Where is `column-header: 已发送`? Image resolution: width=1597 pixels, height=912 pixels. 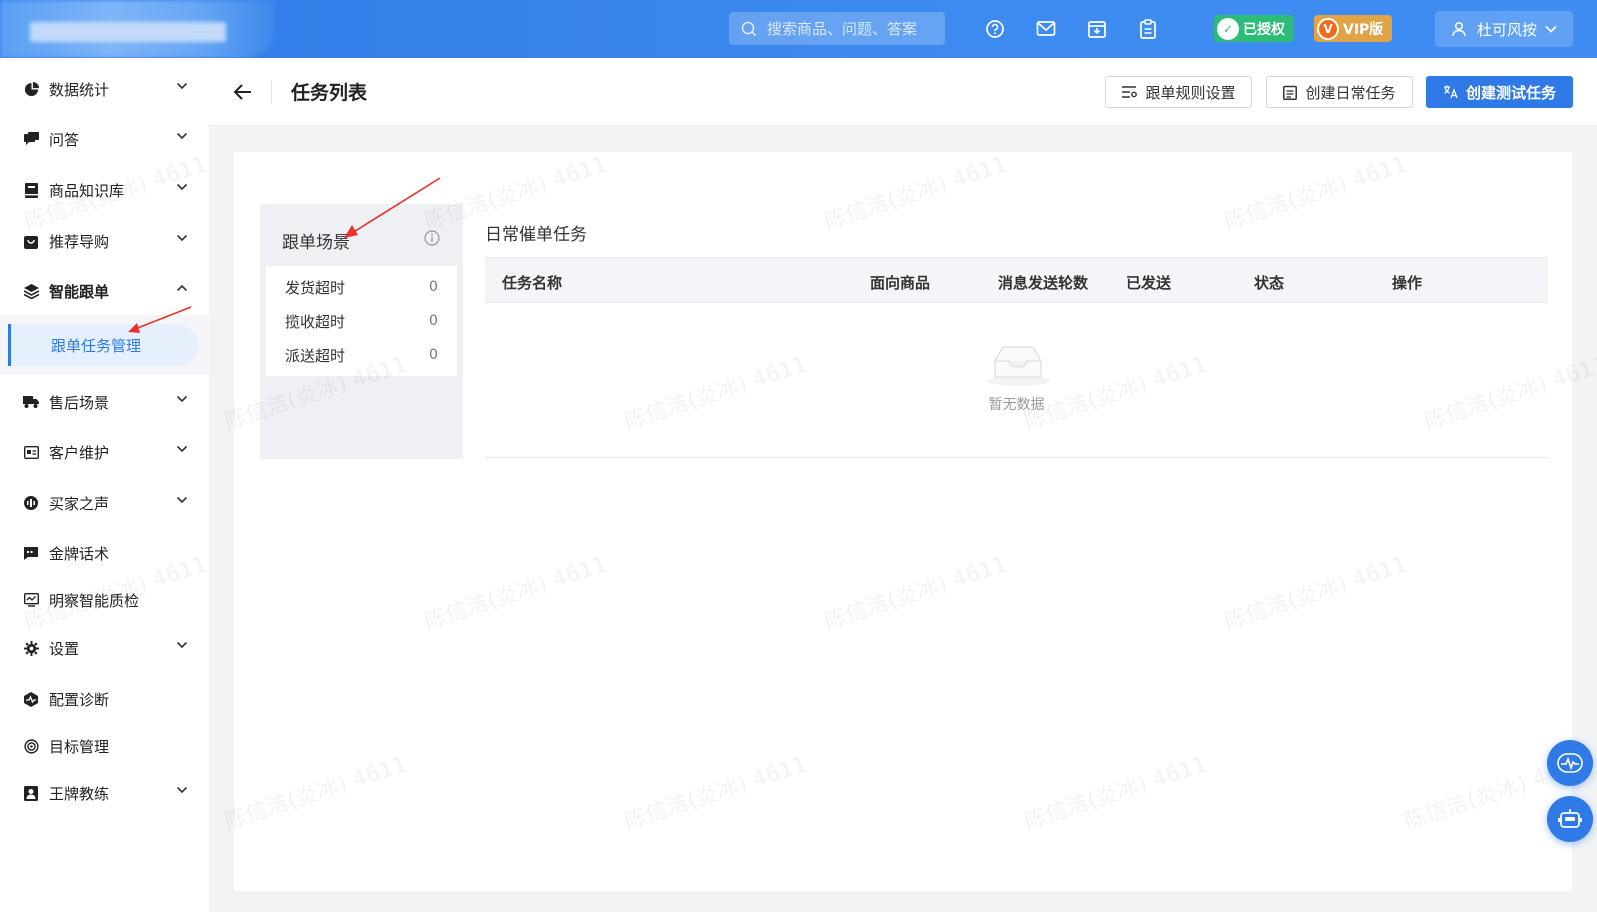
column-header: 已发送 is located at coordinates (1149, 283).